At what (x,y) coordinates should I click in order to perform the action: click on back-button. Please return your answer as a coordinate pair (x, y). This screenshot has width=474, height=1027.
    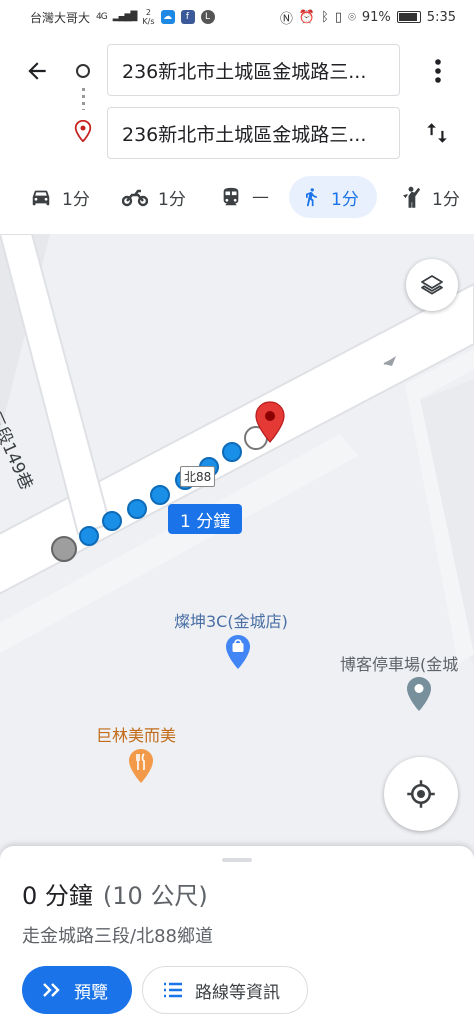
    Looking at the image, I should click on (37, 71).